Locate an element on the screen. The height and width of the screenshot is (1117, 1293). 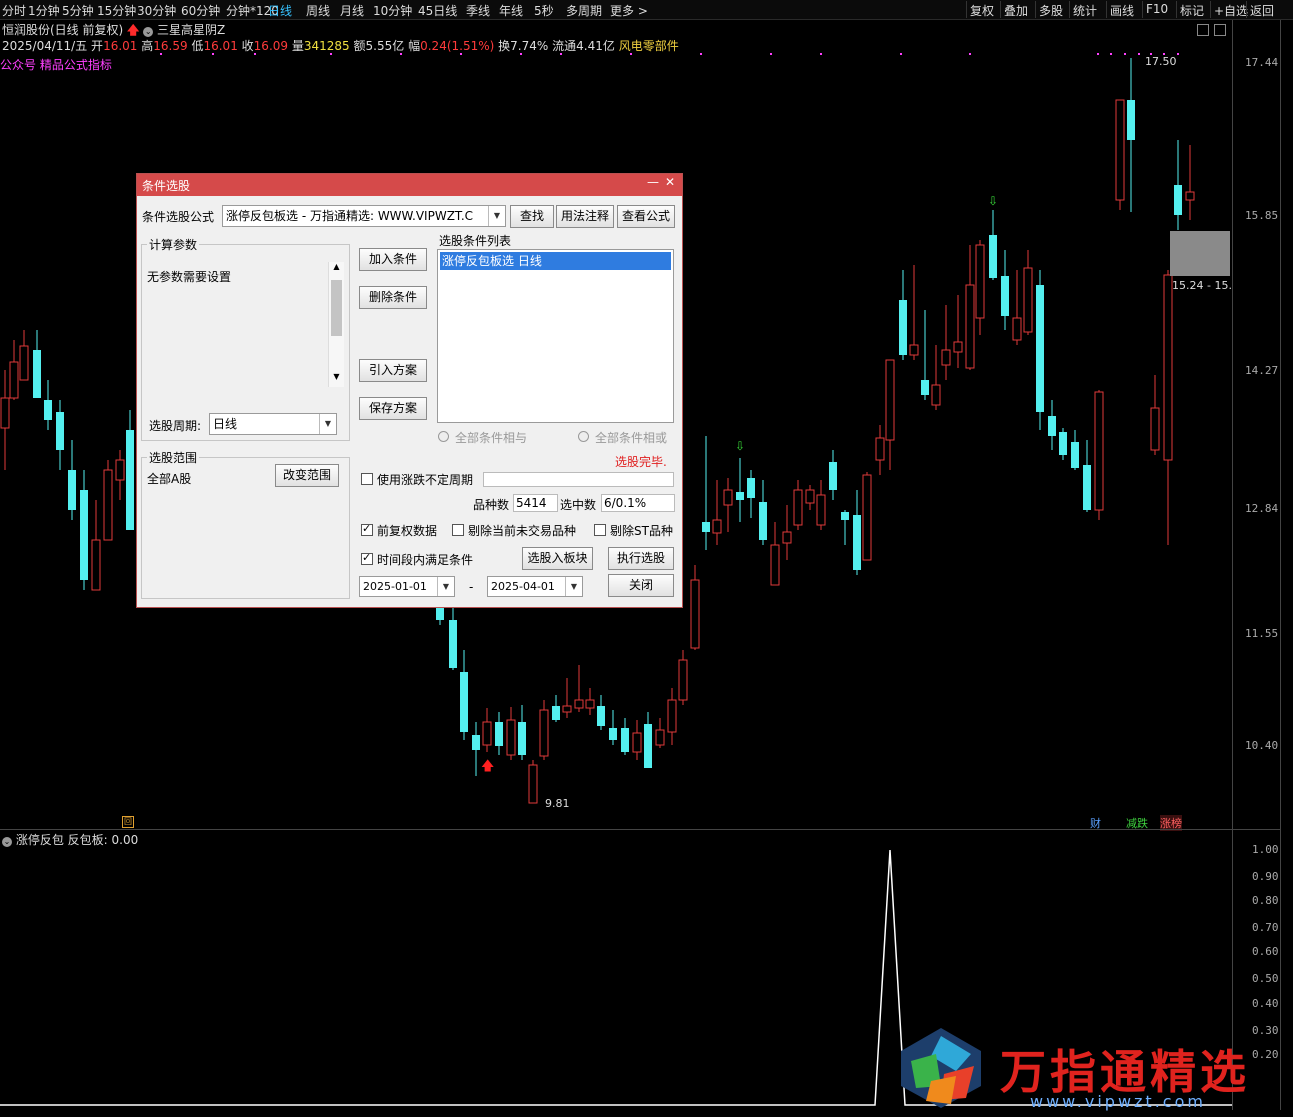
toolbar-button-7: +自选 is located at coordinates (1231, 10).